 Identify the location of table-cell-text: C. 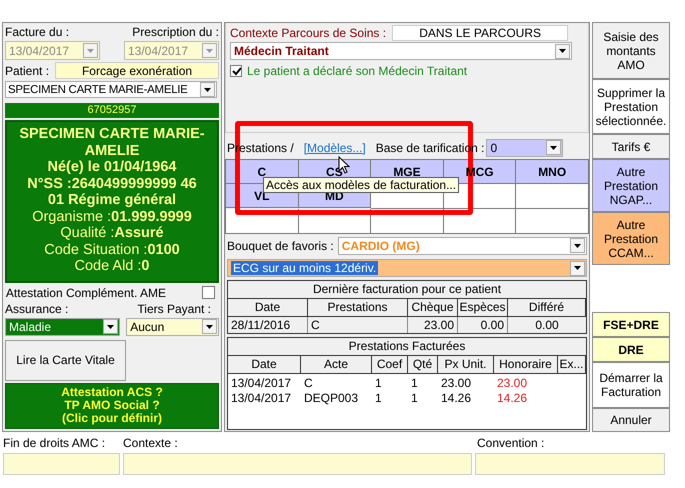
(308, 383).